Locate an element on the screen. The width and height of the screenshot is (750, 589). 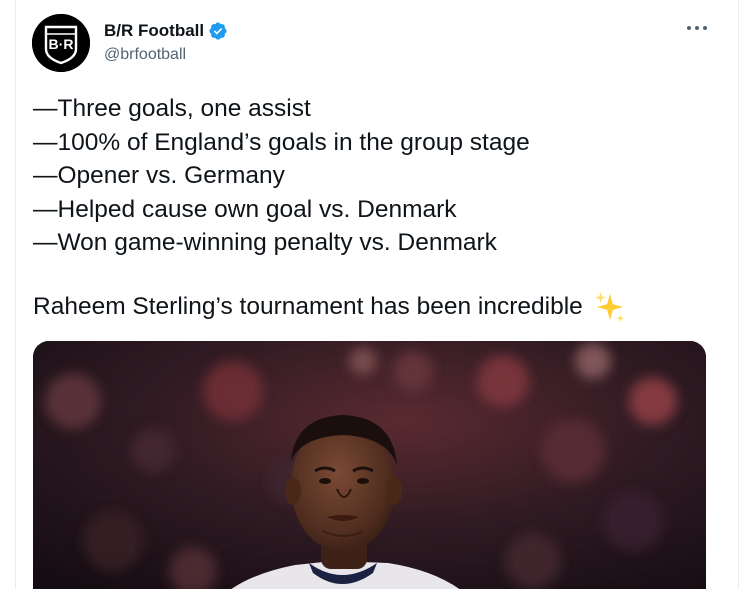
tweet-line: —Won game-winning penalty vs. Denmark is located at coordinates (265, 242).